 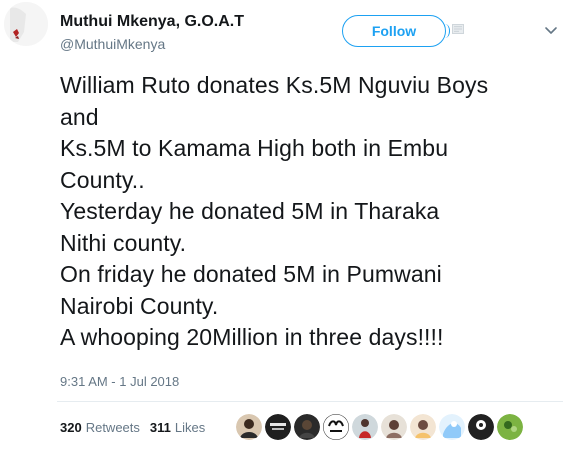 I want to click on likes-stat: 311 Likes, so click(x=177, y=427).